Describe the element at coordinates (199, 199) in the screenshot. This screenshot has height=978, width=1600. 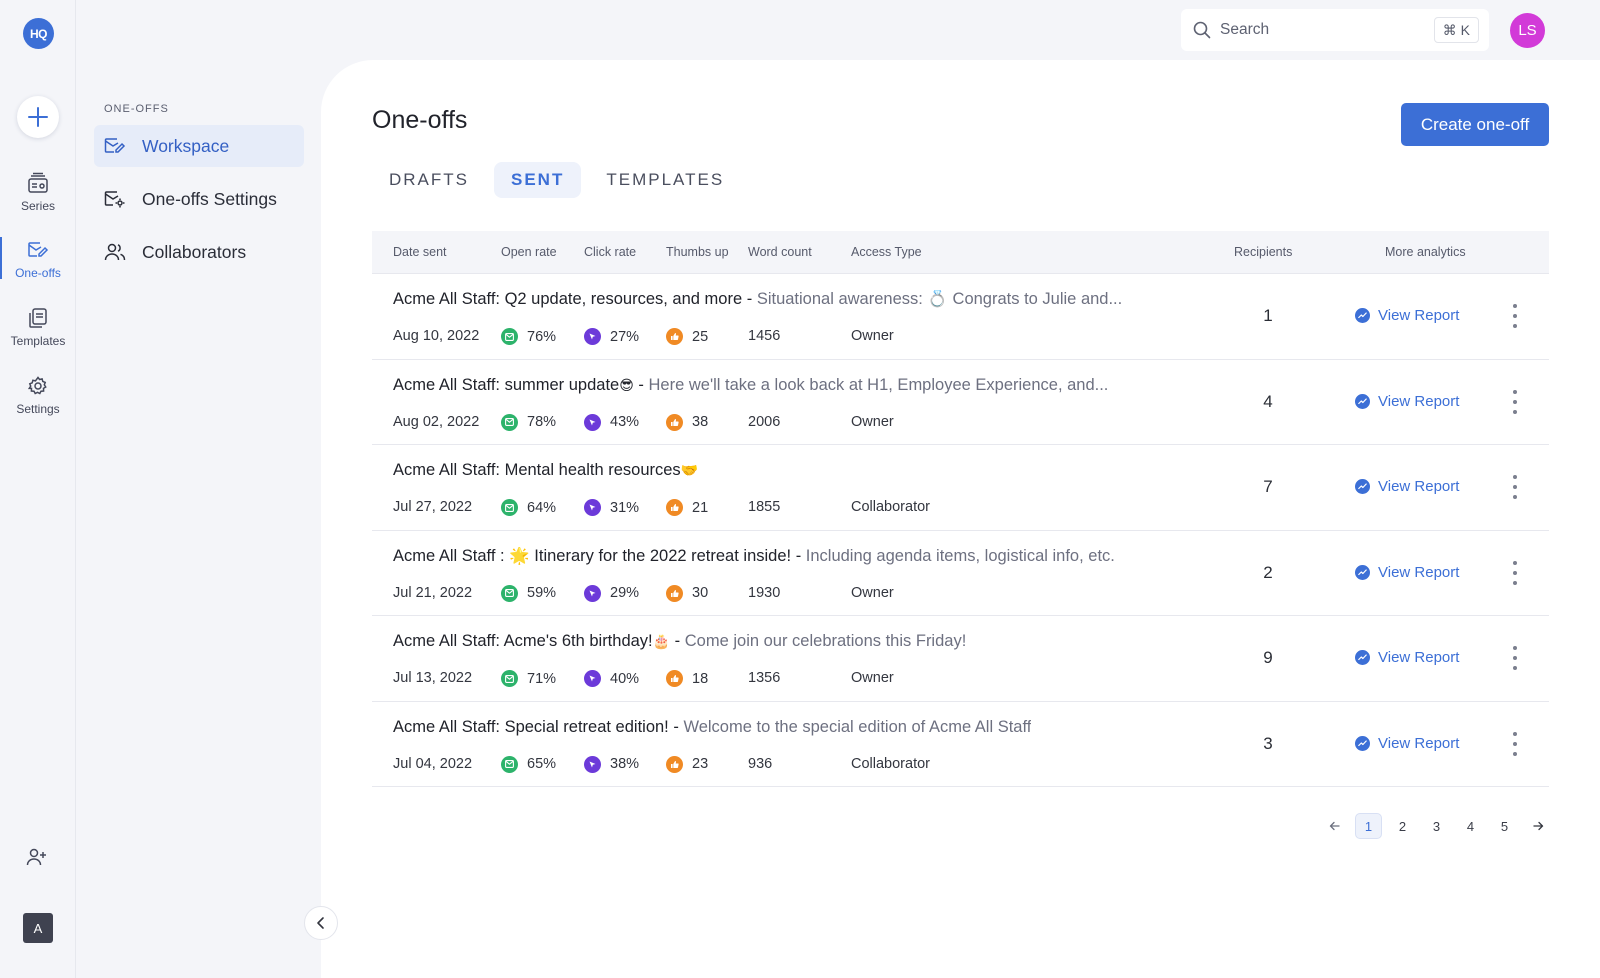
I see `sidebar-item-one-offs-settings: One-offs Settings` at that location.